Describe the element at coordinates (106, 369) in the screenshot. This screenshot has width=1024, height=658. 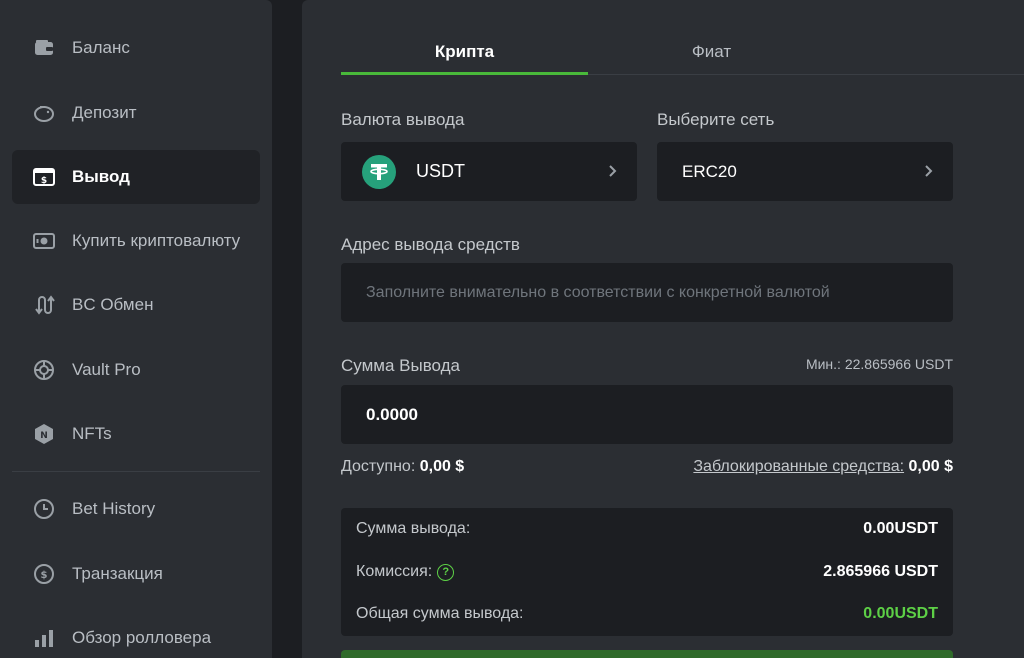
I see `sidebar-item-label: Vault Pro` at that location.